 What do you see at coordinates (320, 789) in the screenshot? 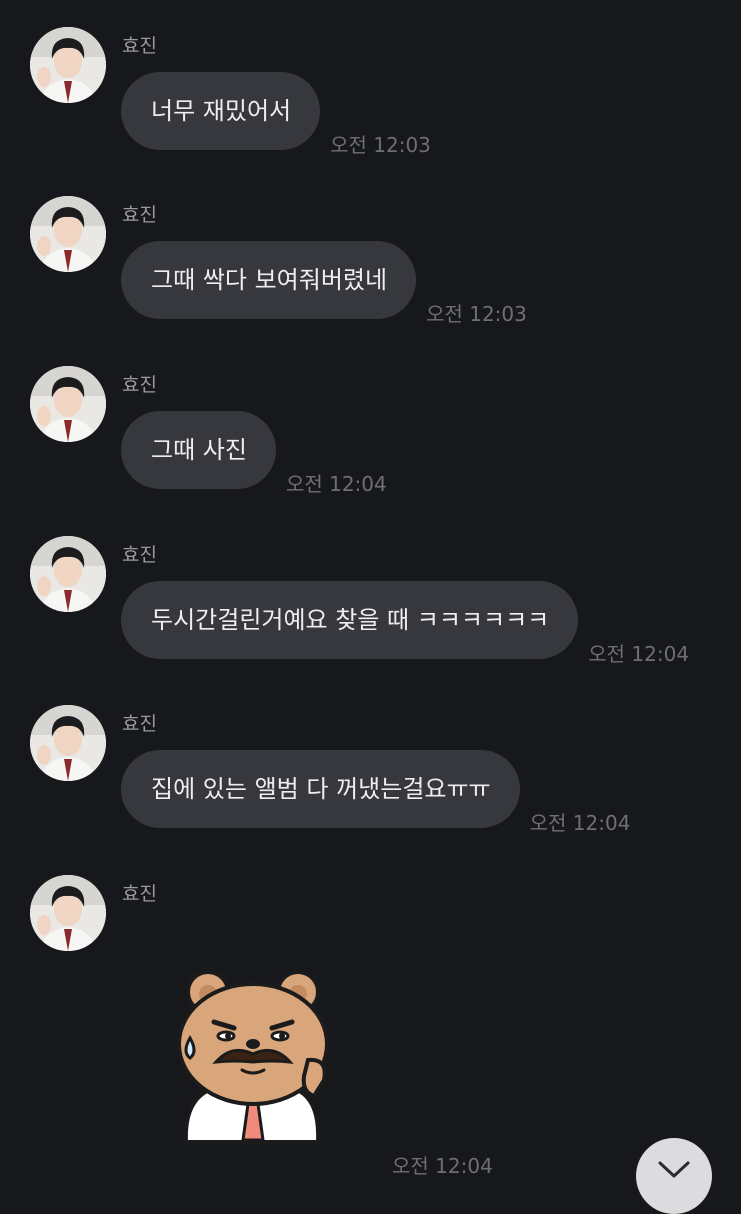
I see `message-bubble: 집에 있는 앨범 다 꺼냈는걸요ㅠㅠ` at bounding box center [320, 789].